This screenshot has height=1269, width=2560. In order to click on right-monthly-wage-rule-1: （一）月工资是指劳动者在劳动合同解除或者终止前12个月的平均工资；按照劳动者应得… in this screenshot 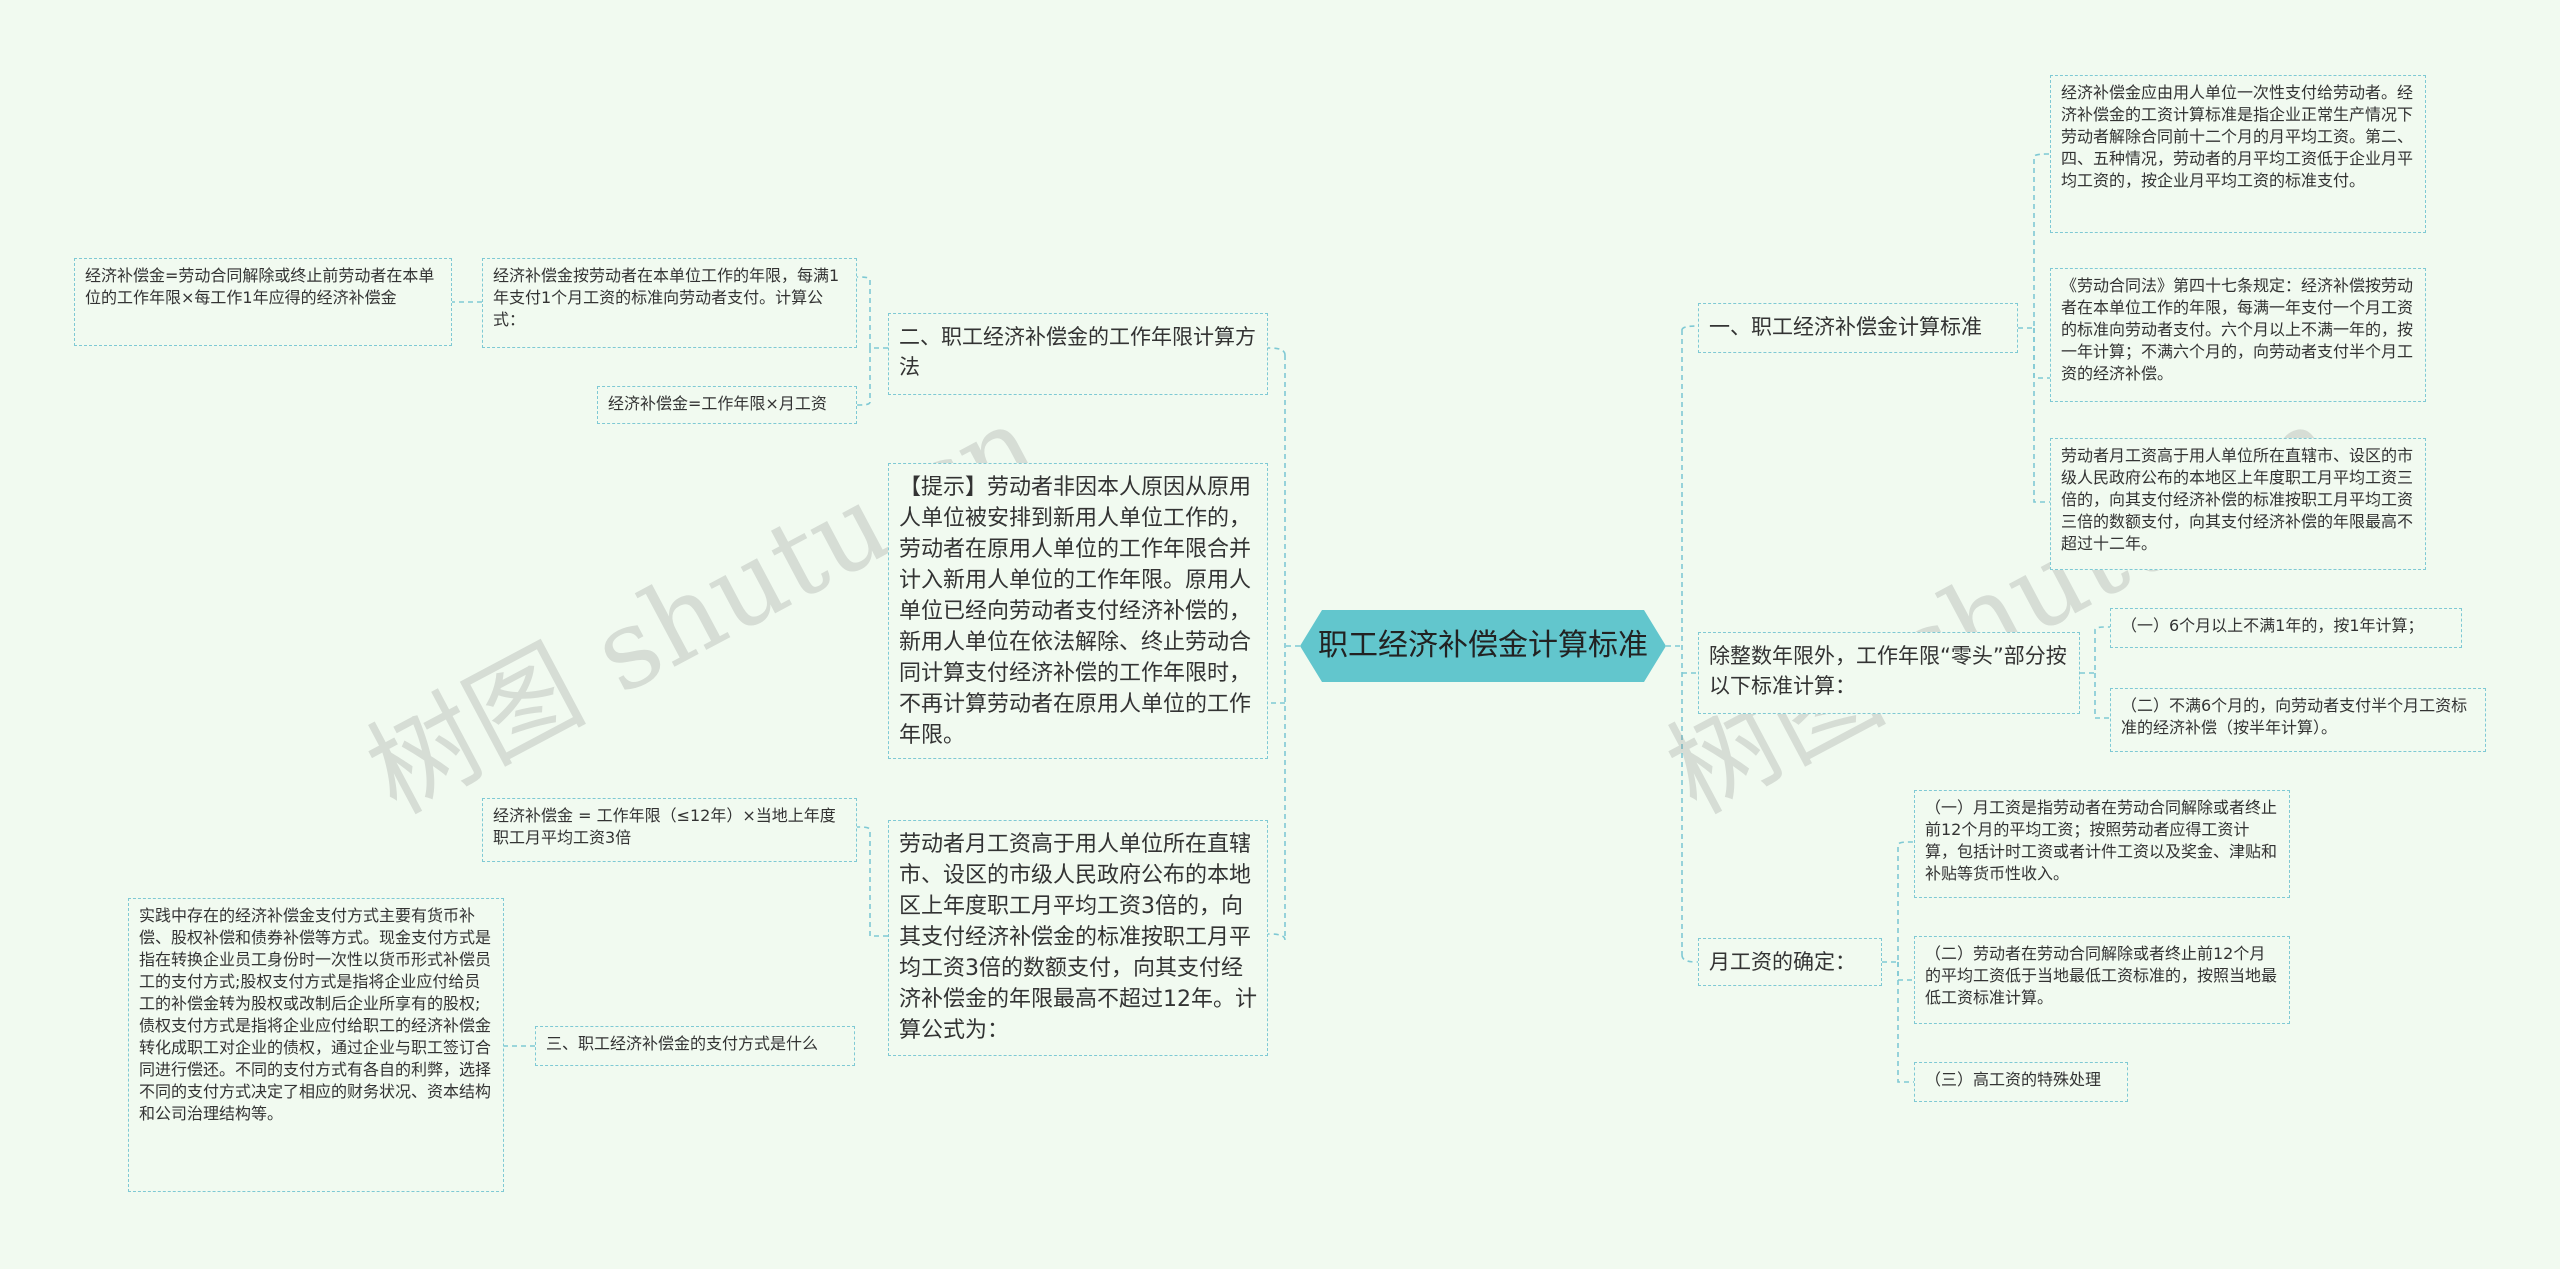, I will do `click(2102, 844)`.